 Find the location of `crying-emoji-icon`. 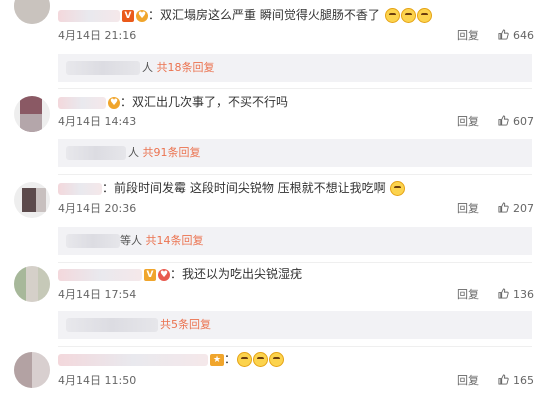

crying-emoji-icon is located at coordinates (398, 188).